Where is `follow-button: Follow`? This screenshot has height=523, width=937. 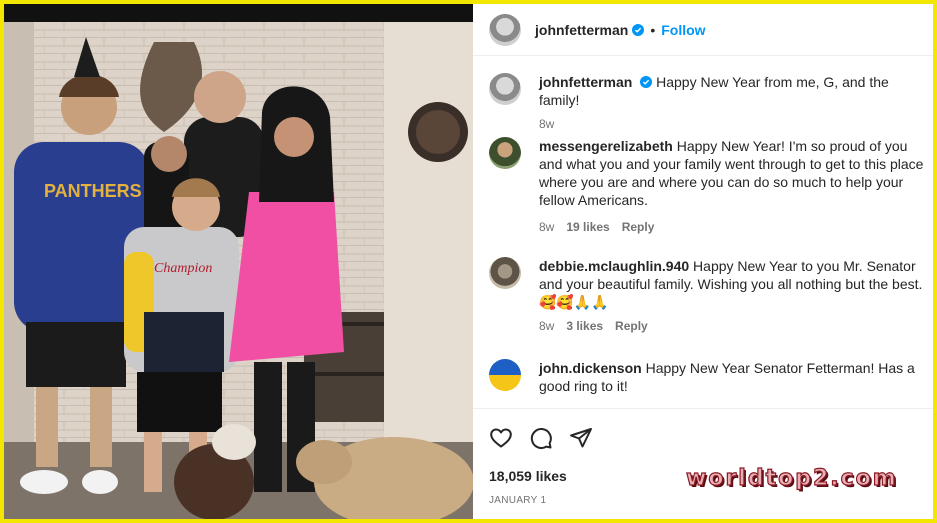
follow-button: Follow is located at coordinates (683, 30).